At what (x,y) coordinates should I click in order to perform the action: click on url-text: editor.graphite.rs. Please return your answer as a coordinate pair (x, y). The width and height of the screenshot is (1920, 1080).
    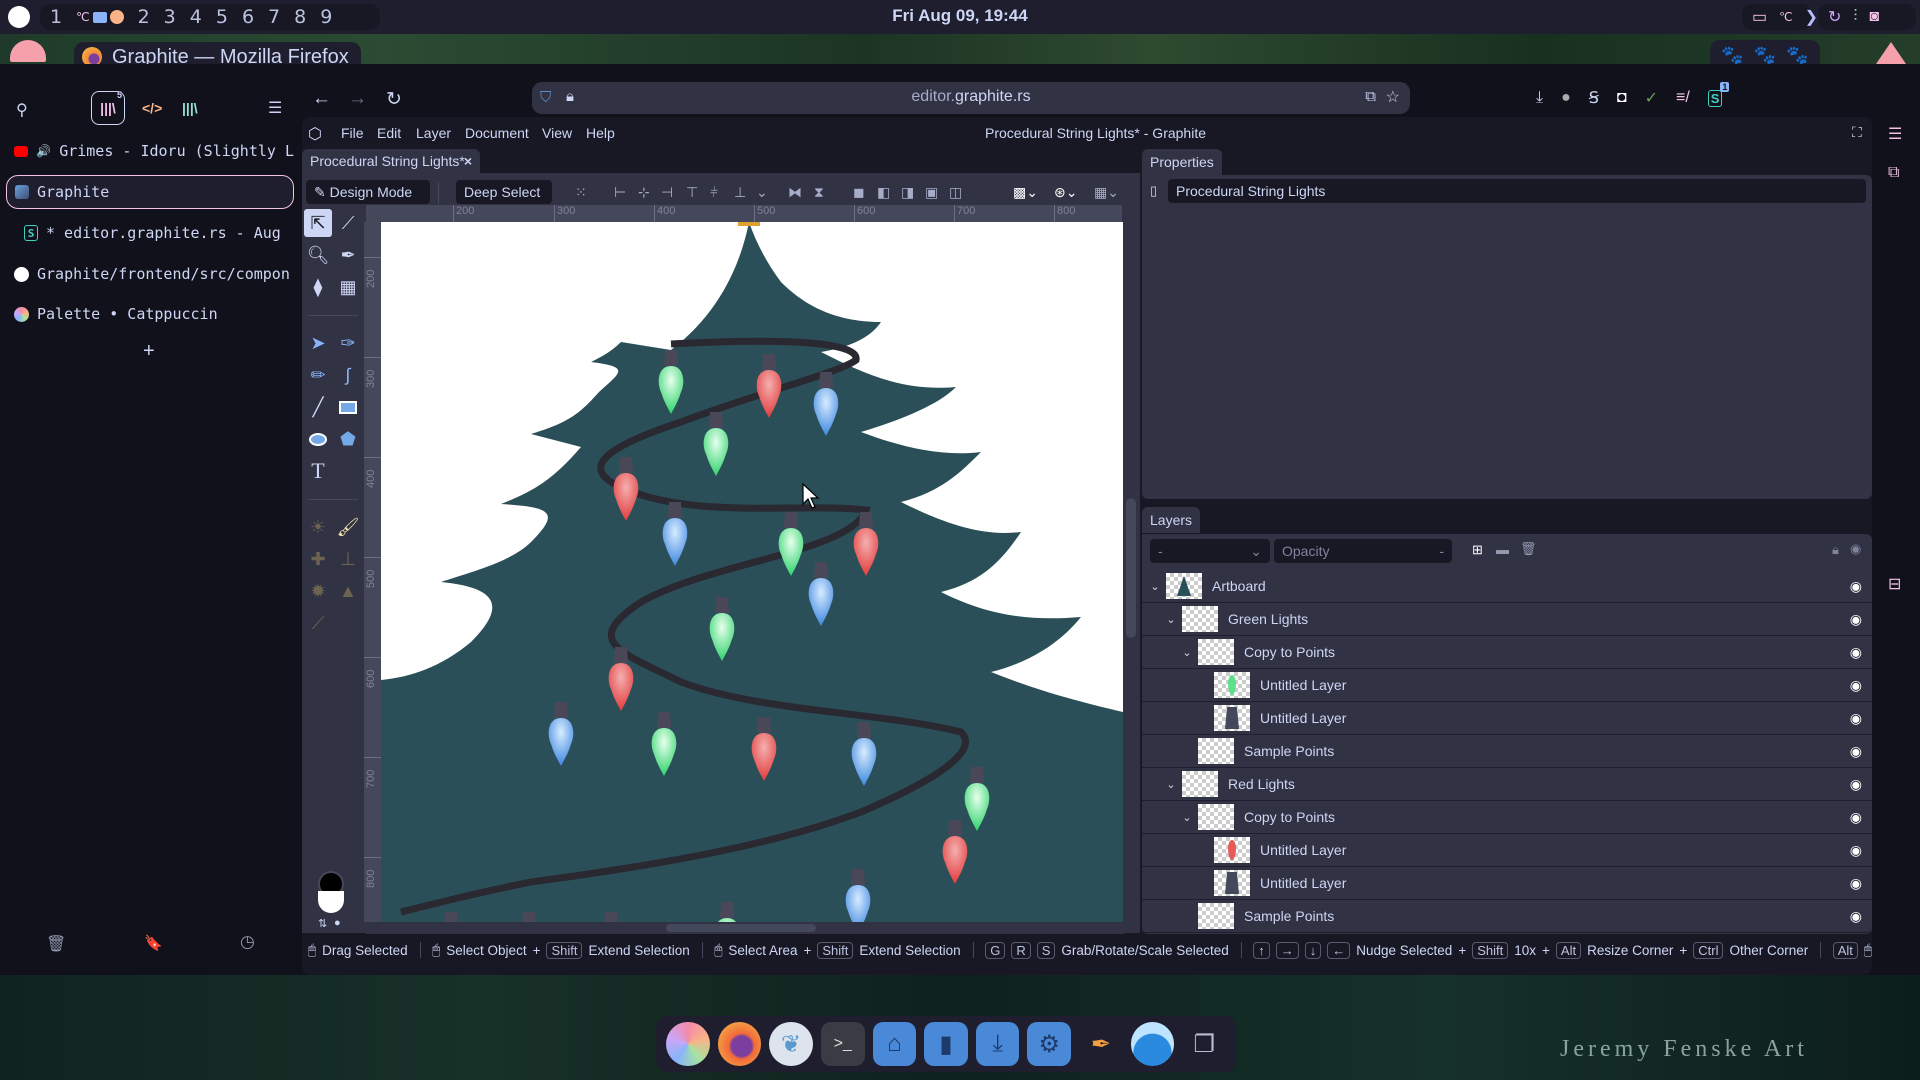
    Looking at the image, I should click on (971, 97).